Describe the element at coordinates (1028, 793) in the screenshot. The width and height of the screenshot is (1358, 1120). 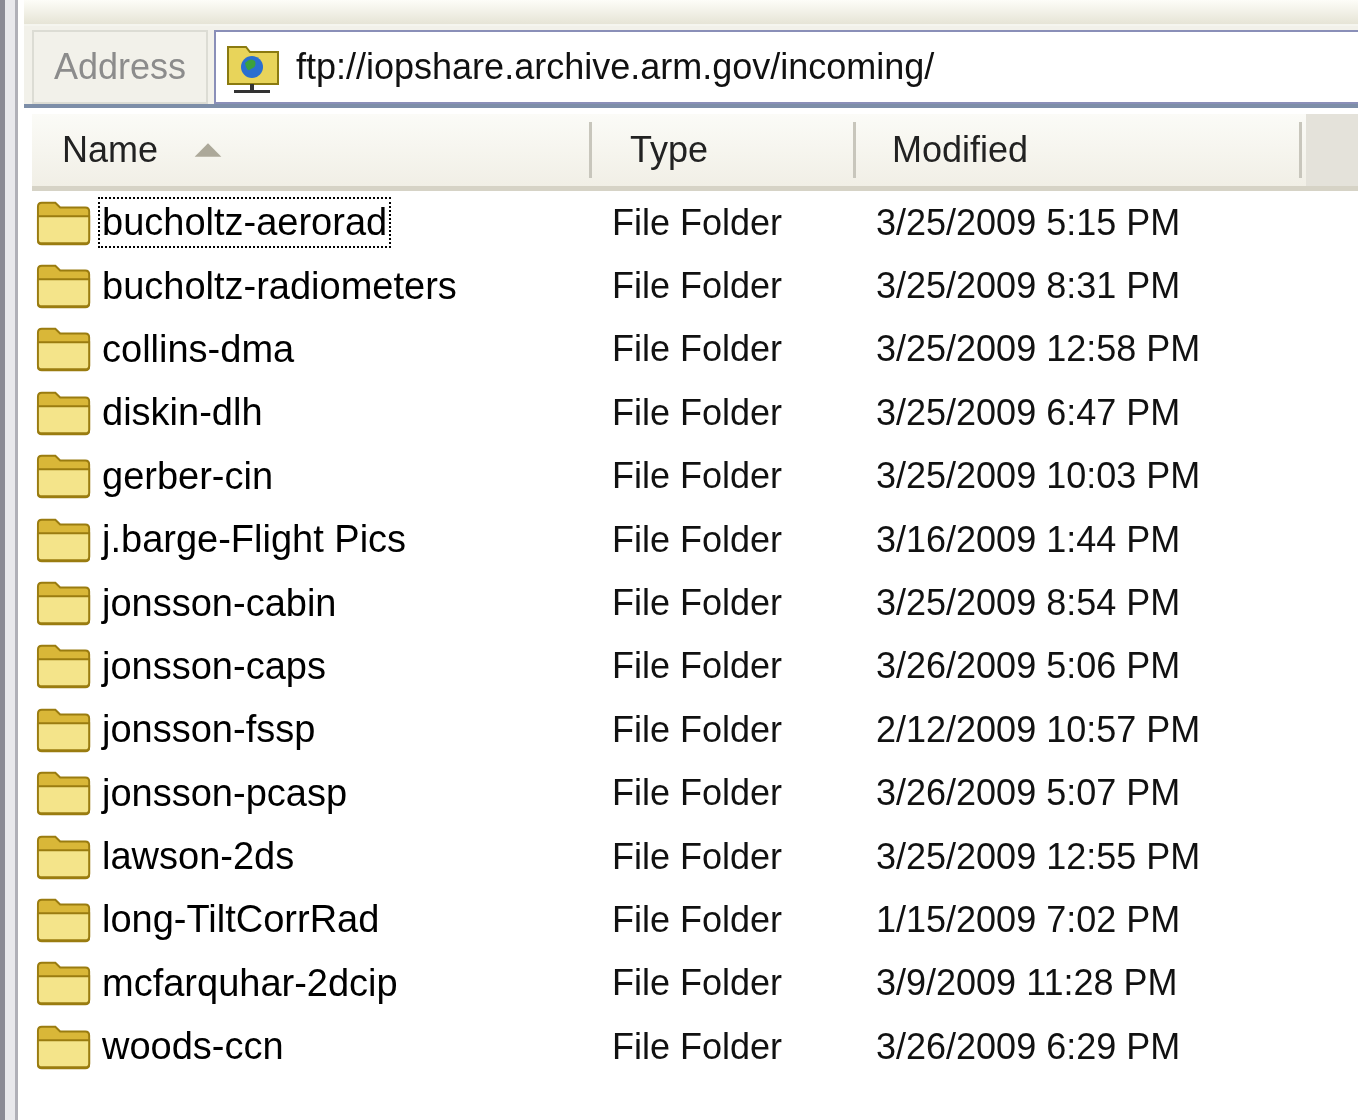
I see `modified-cell-text: 3/26/2009 5:07 PM` at that location.